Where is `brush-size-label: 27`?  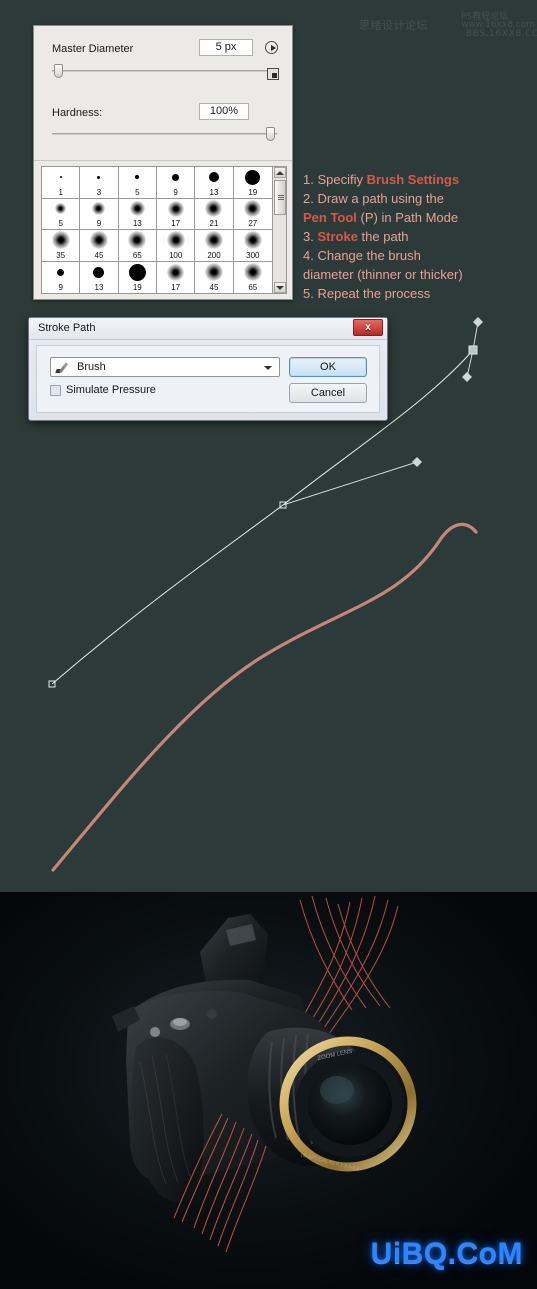
brush-size-label: 27 is located at coordinates (253, 223).